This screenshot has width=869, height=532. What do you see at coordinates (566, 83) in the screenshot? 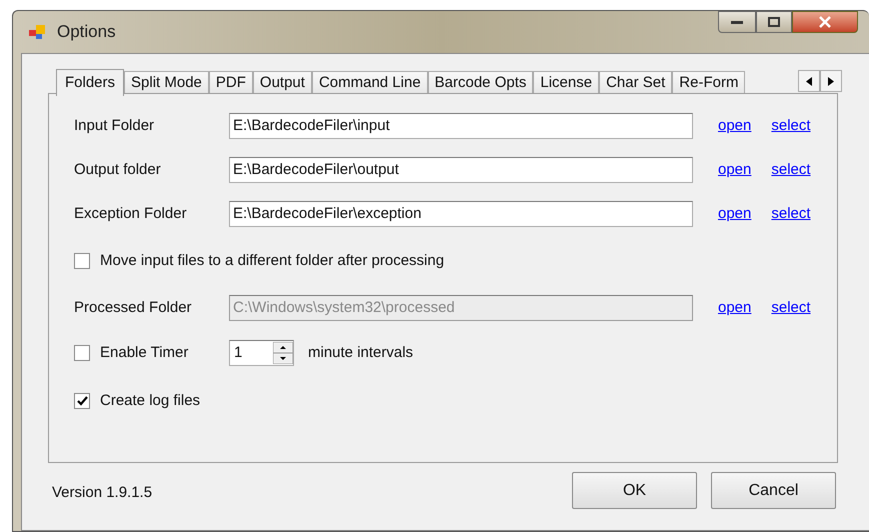
I see `tab: License` at bounding box center [566, 83].